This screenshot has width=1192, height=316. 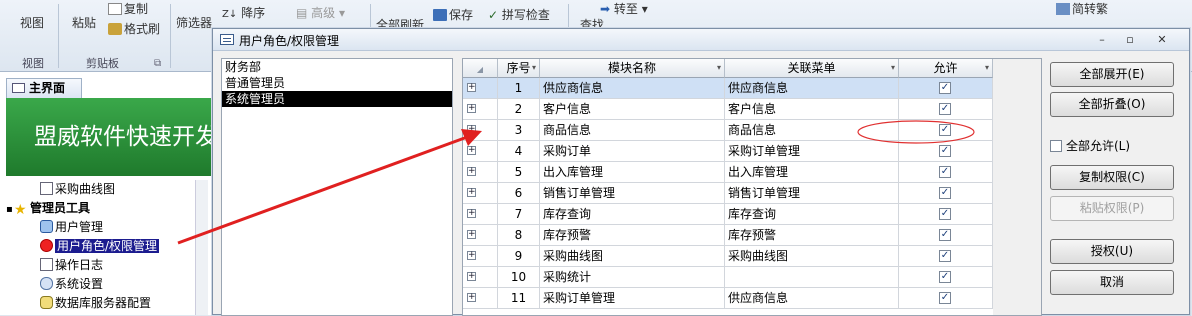 I want to click on table-row: +11 采购订单管理 供应商信息 ✓, so click(x=728, y=298).